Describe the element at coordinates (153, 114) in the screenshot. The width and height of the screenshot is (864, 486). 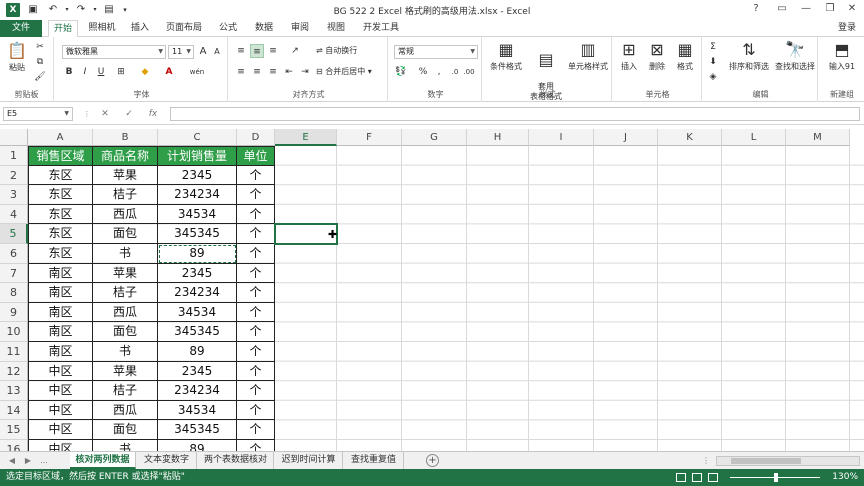
I see `insert-function-icon: fx` at that location.